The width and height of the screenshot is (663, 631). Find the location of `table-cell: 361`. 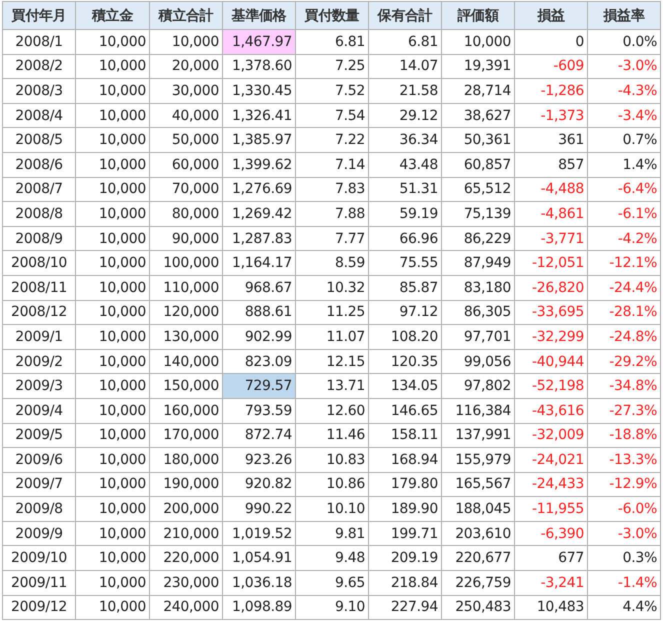

table-cell: 361 is located at coordinates (551, 140).